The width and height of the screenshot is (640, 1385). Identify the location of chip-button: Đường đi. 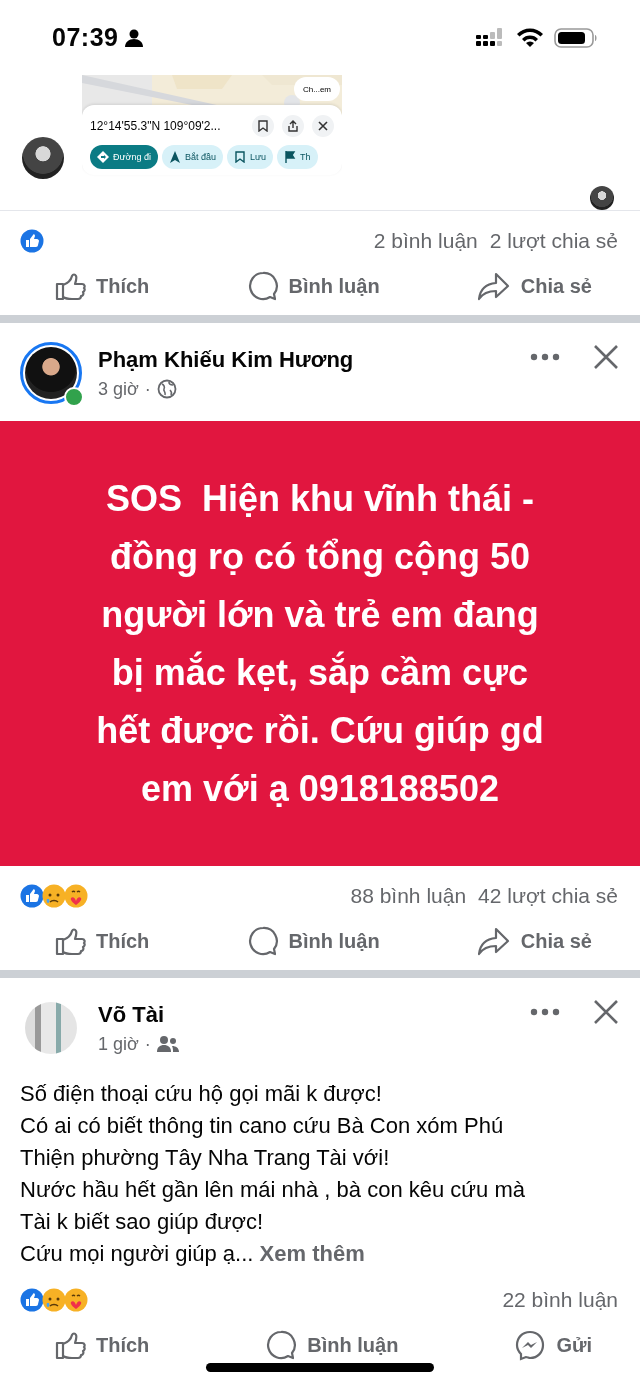
(124, 157).